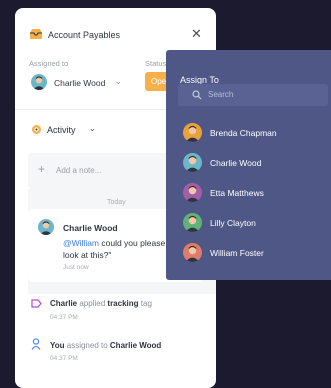 This screenshot has width=331, height=388. What do you see at coordinates (236, 163) in the screenshot?
I see `person-name: Charlie Wood` at bounding box center [236, 163].